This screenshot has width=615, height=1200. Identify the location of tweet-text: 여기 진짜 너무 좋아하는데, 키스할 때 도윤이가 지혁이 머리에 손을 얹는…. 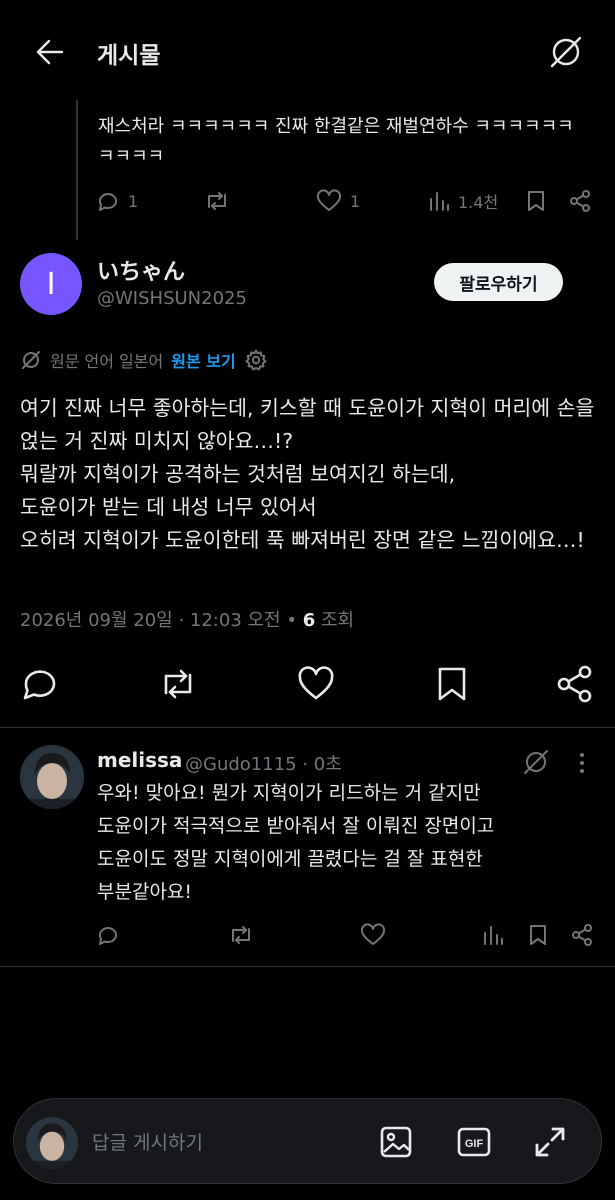
(307, 474).